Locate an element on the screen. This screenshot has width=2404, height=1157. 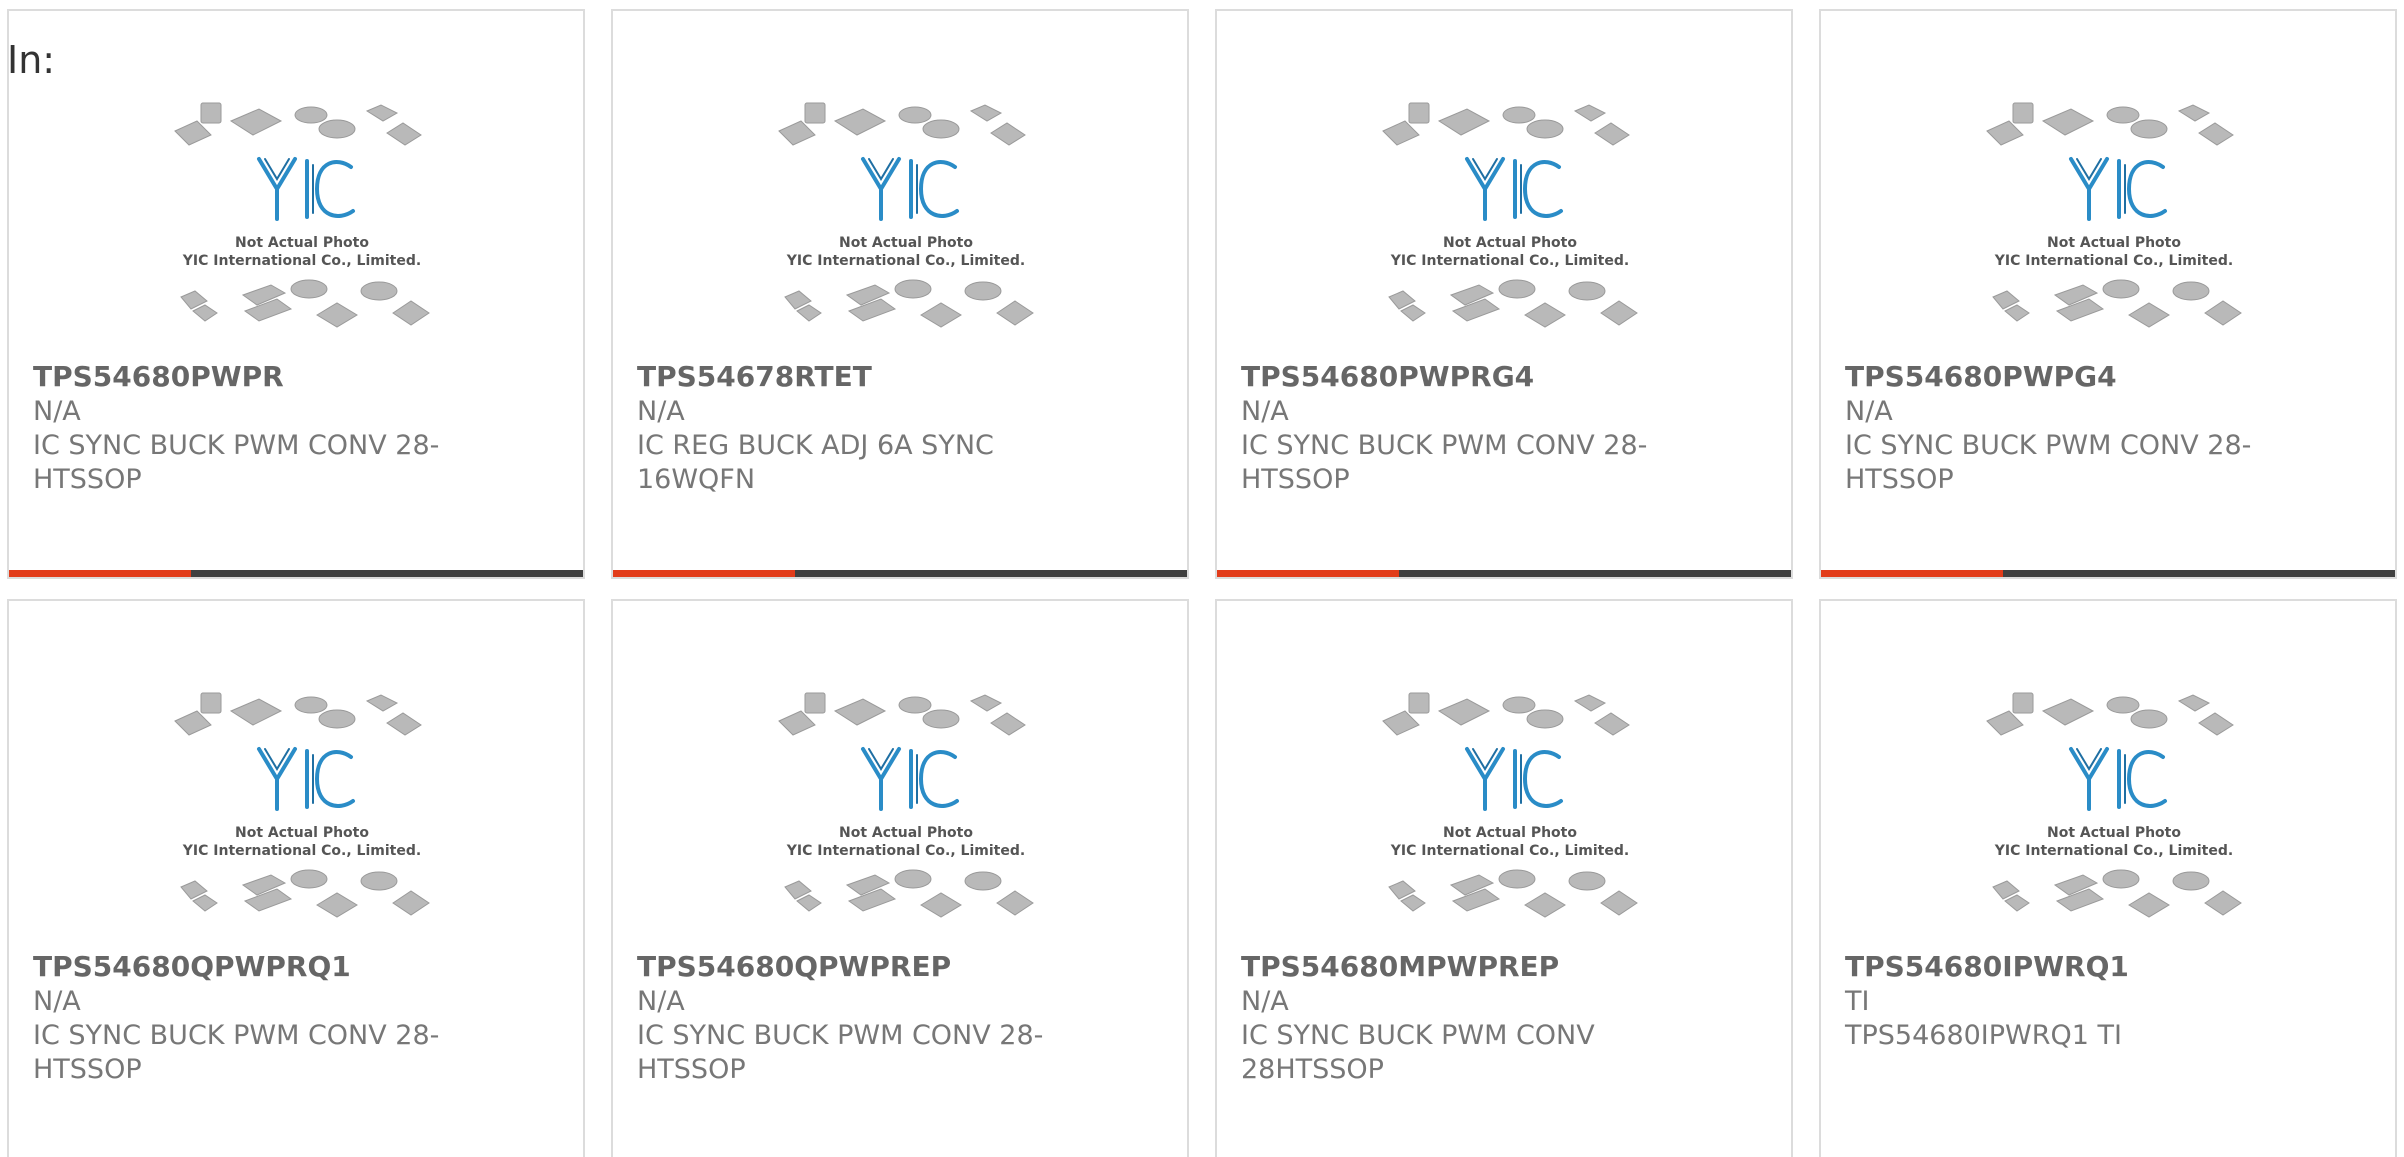
product-info: TPS54680IPWRQ1 TI TPS54680IPWRQ1 TI is located at coordinates (2065, 1001).